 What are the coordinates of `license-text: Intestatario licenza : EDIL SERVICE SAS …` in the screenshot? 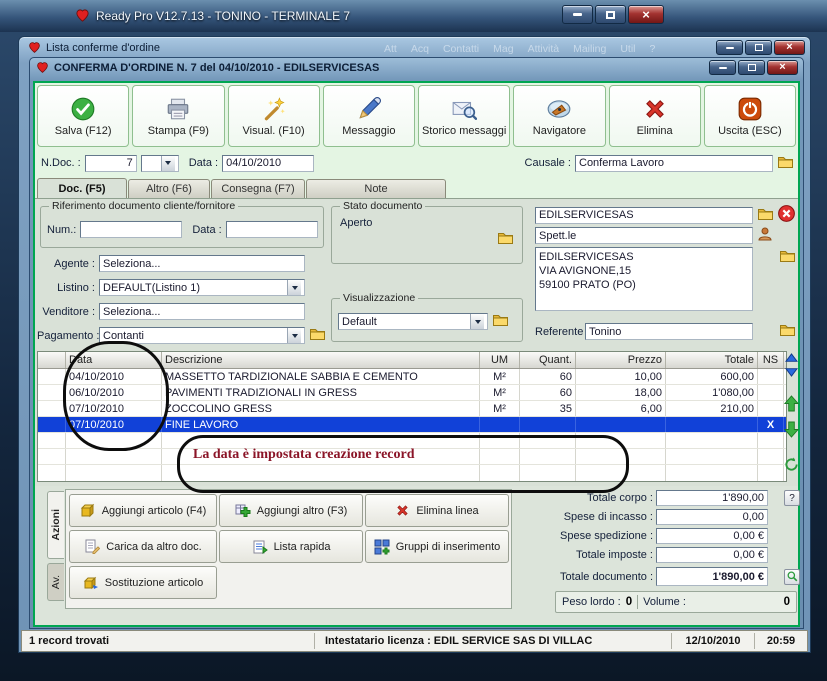 It's located at (459, 641).